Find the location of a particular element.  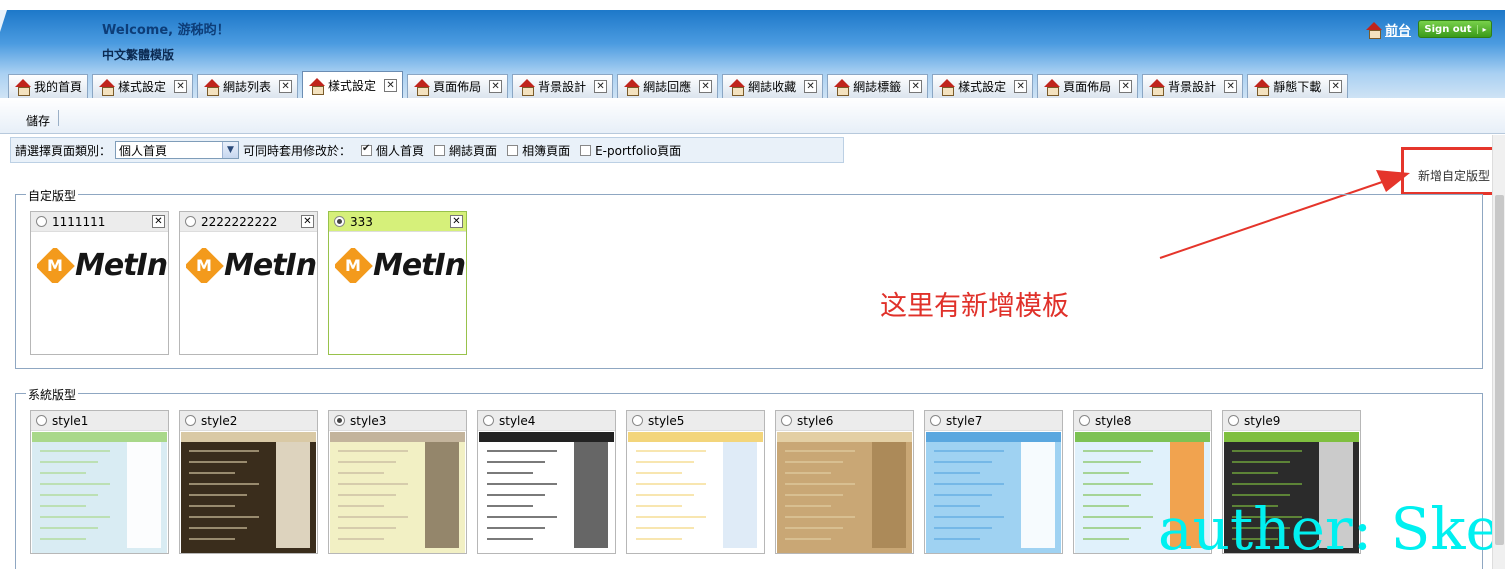

custom-template-card: 333 ✕ M MetIn is located at coordinates (397, 283).